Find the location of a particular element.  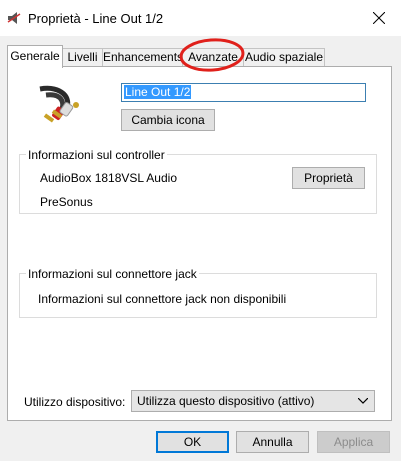

rca-cable-icon is located at coordinates (59, 104).